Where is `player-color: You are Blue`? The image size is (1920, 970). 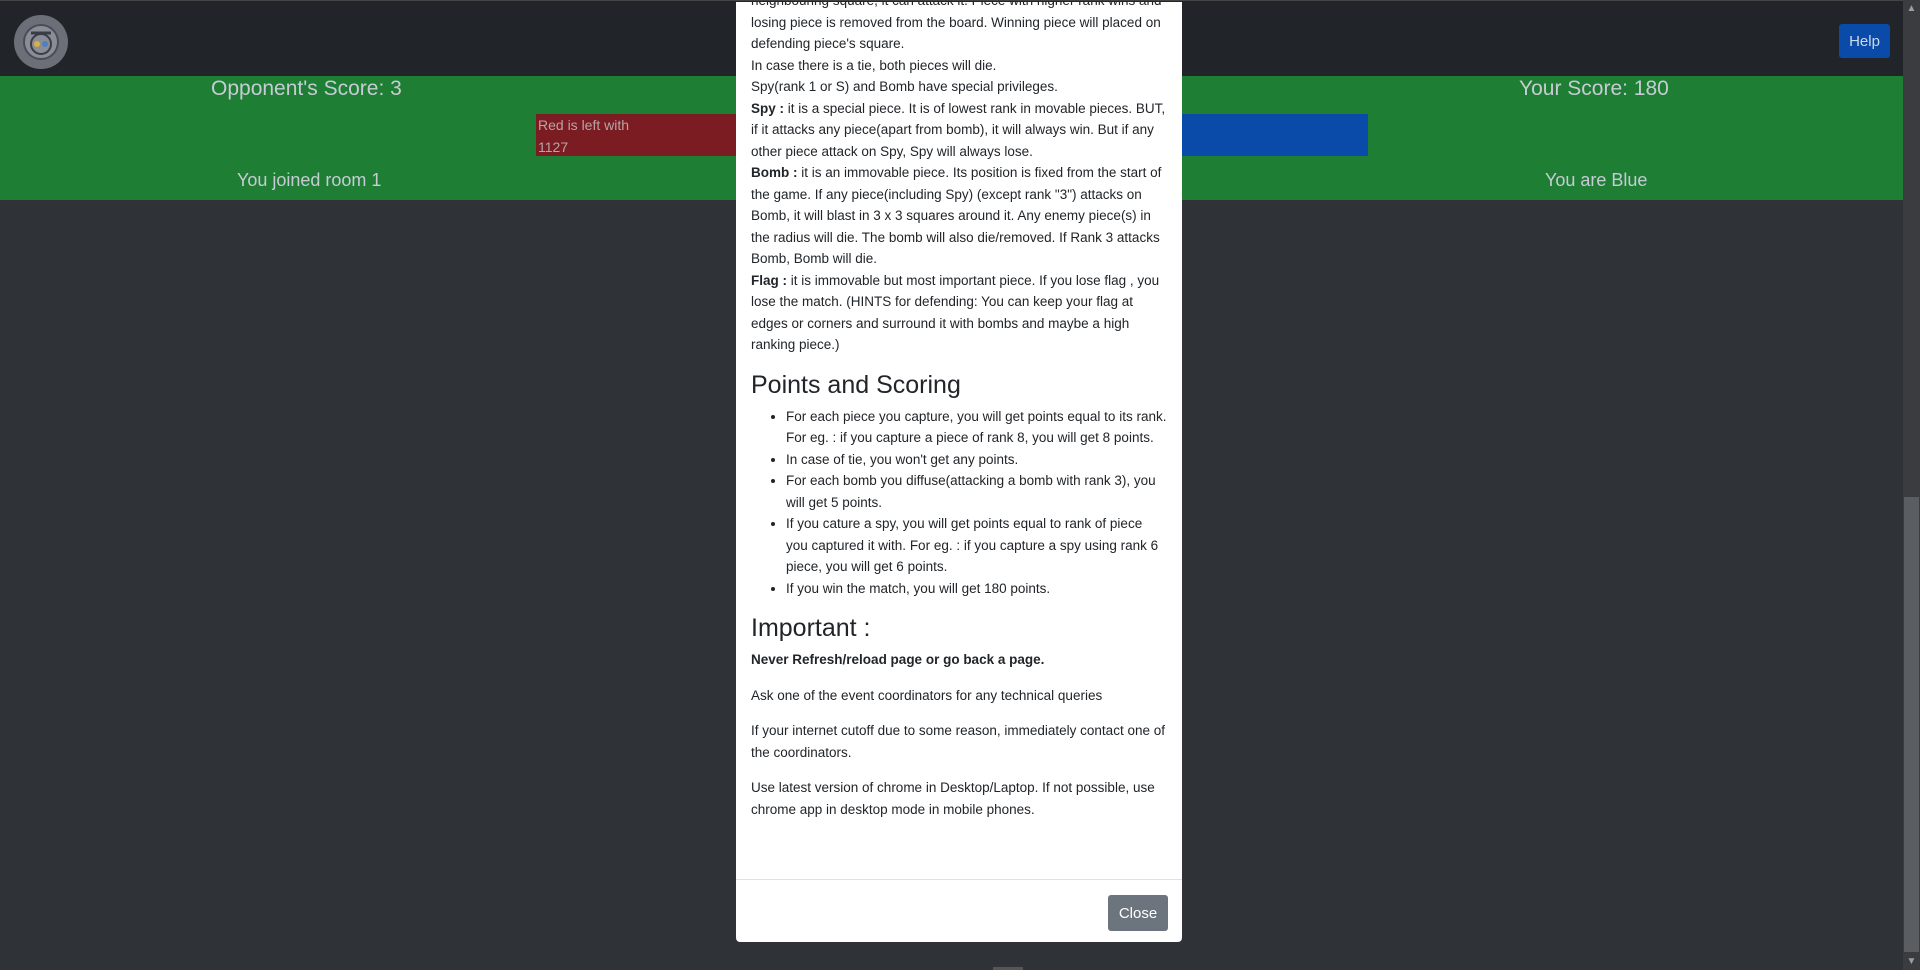
player-color: You are Blue is located at coordinates (1596, 180).